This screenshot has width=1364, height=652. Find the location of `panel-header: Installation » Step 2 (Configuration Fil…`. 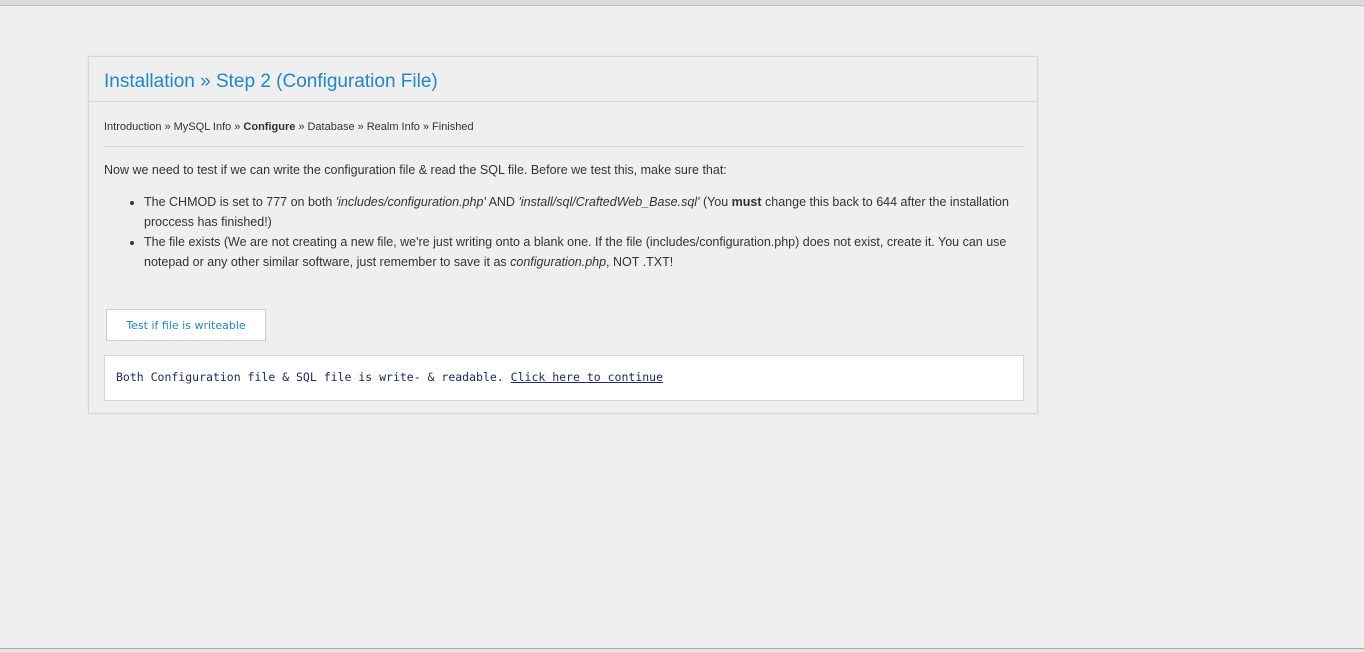

panel-header: Installation » Step 2 (Configuration Fil… is located at coordinates (563, 79).